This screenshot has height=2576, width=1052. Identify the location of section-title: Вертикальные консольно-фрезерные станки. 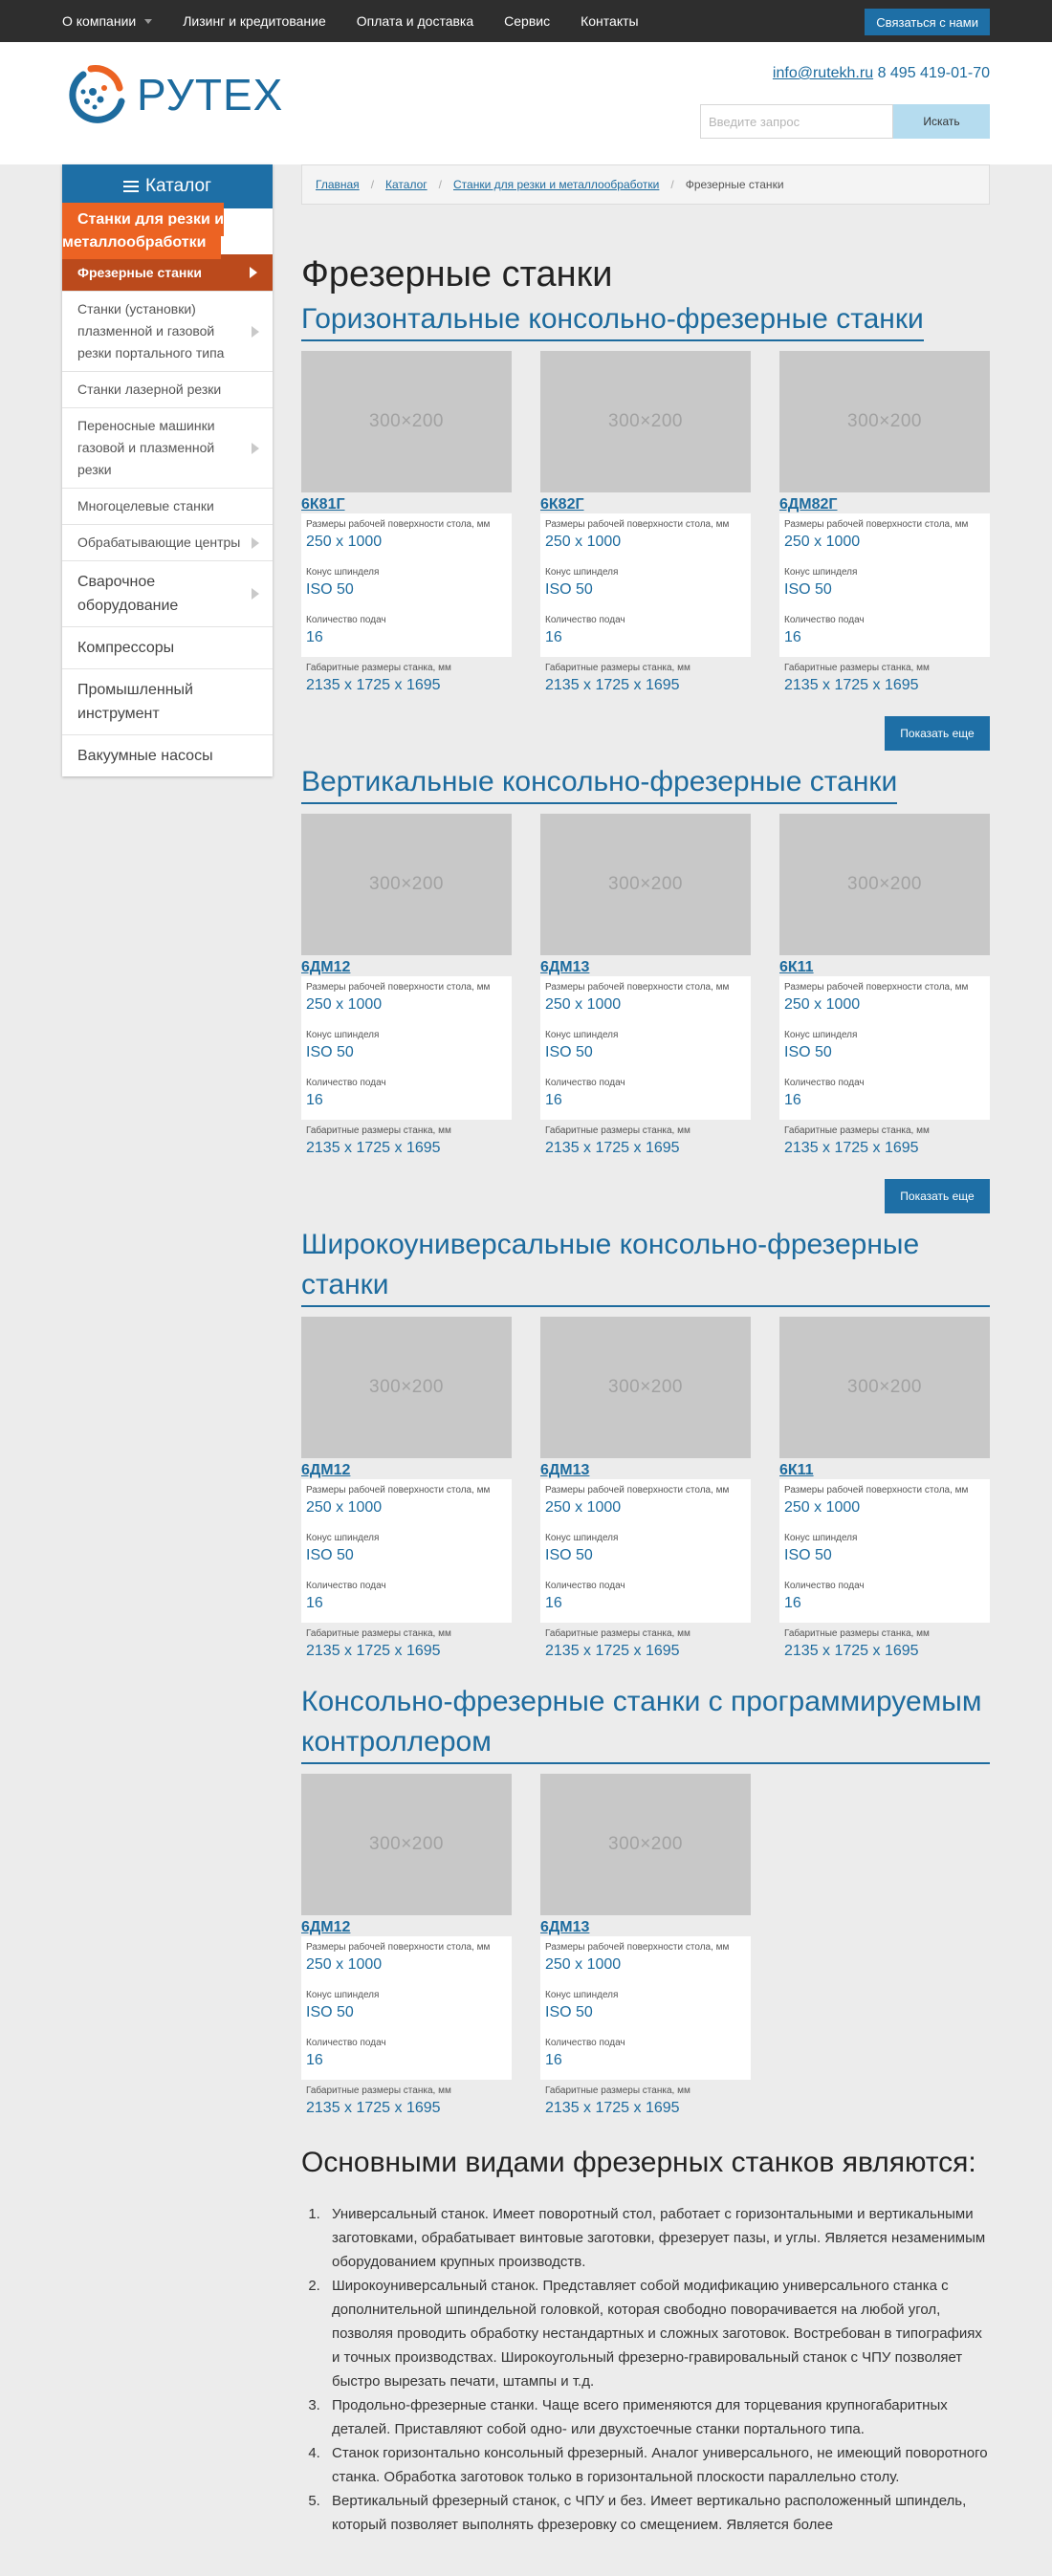
(599, 783).